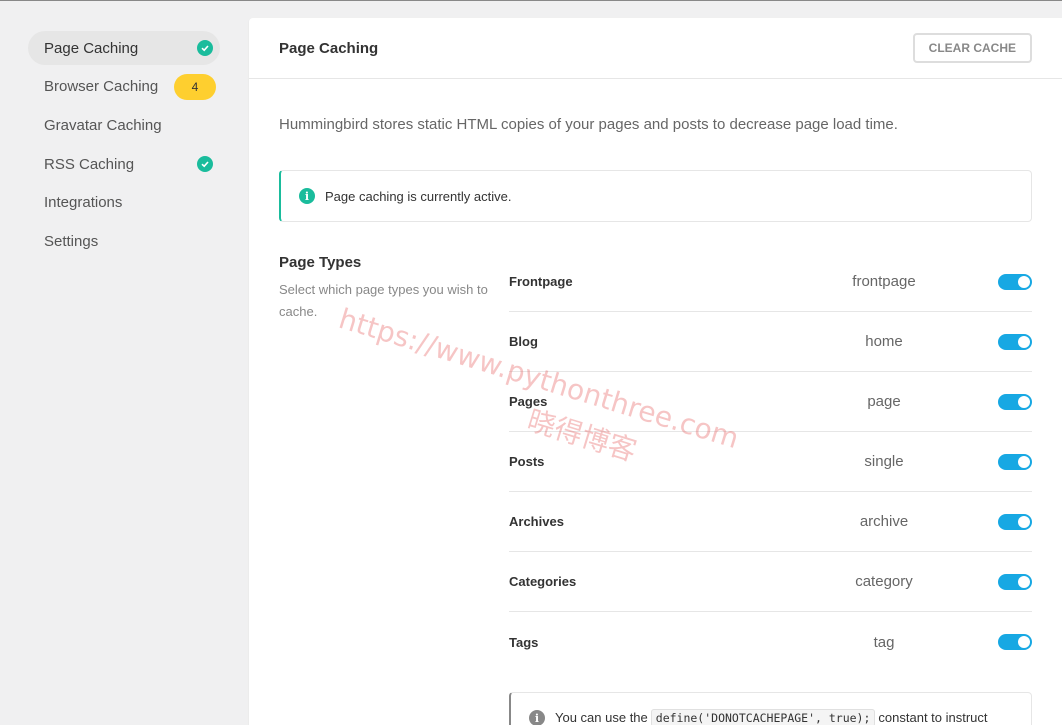  What do you see at coordinates (770, 342) in the screenshot?
I see `list-item: Blog home` at bounding box center [770, 342].